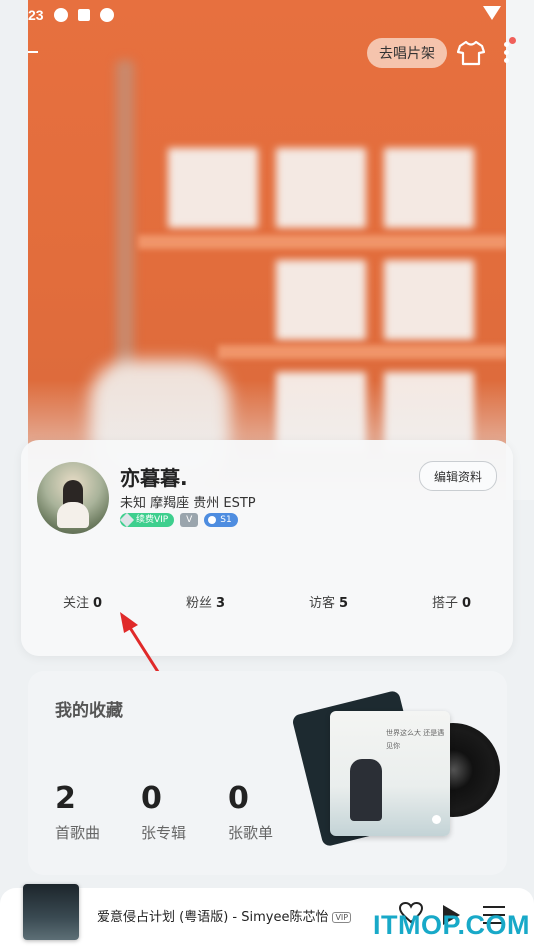  I want to click on now-playing-title: 爱意侵占计划 (粤语版) - Simyee陈芯怡 VIP, so click(224, 915).